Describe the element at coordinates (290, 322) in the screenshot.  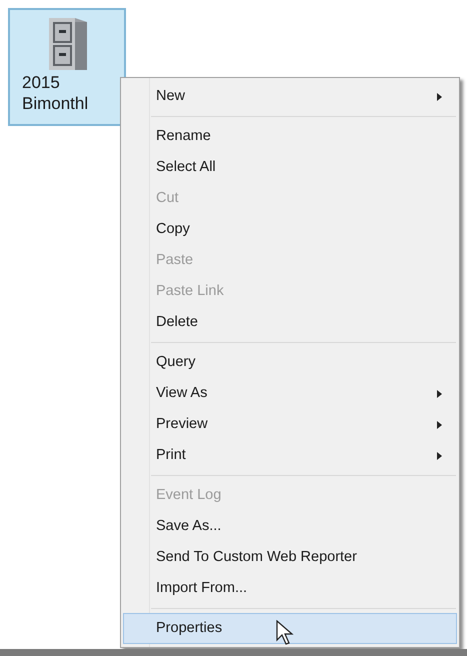
I see `menu-item: Delete` at that location.